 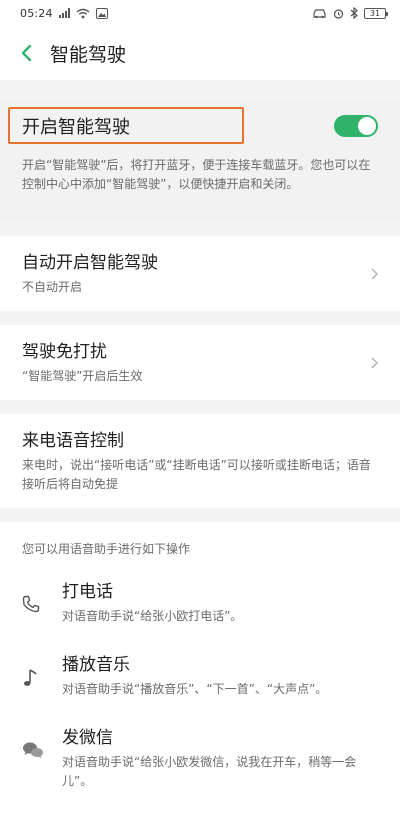 I want to click on status-left: 05:24, so click(x=64, y=13).